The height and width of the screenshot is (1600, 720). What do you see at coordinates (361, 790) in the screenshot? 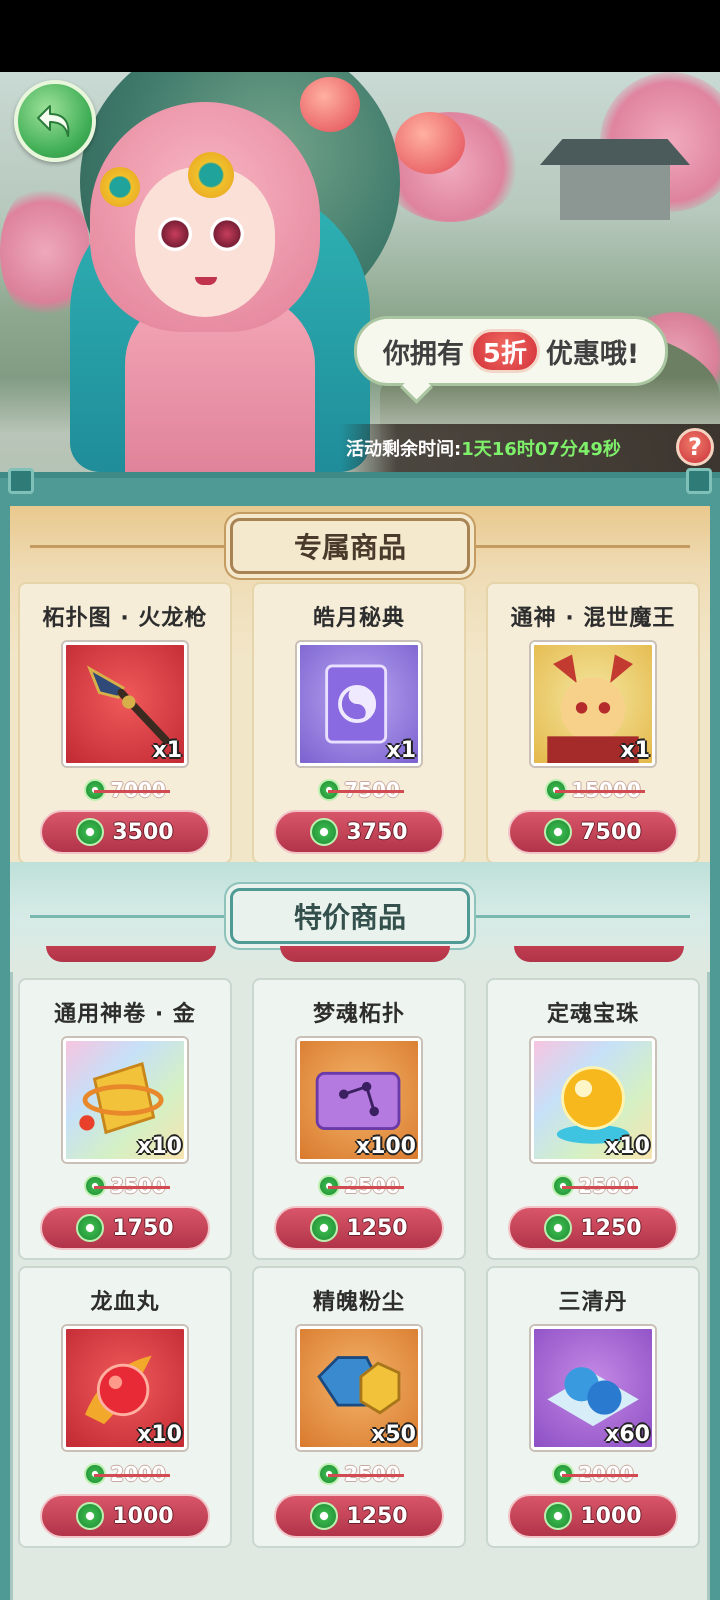
I see `original-price: 7500` at bounding box center [361, 790].